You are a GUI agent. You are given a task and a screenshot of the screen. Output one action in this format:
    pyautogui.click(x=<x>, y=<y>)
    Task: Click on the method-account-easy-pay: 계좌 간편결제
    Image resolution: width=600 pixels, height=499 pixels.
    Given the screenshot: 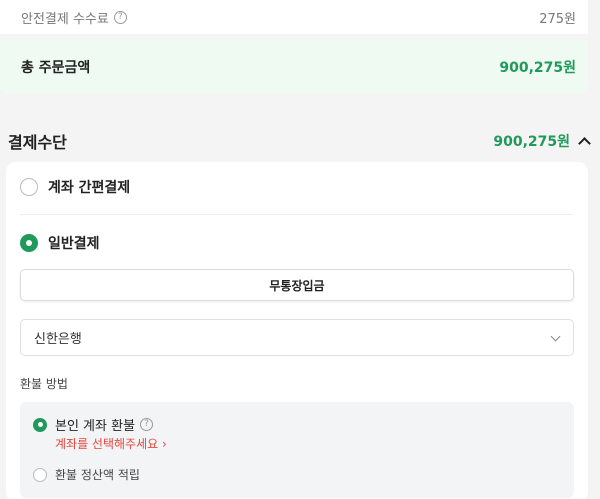 What is the action you would take?
    pyautogui.click(x=75, y=187)
    